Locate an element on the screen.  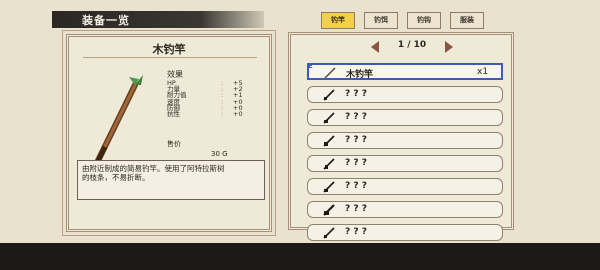
tab-clothing: 服装 is located at coordinates (467, 20).